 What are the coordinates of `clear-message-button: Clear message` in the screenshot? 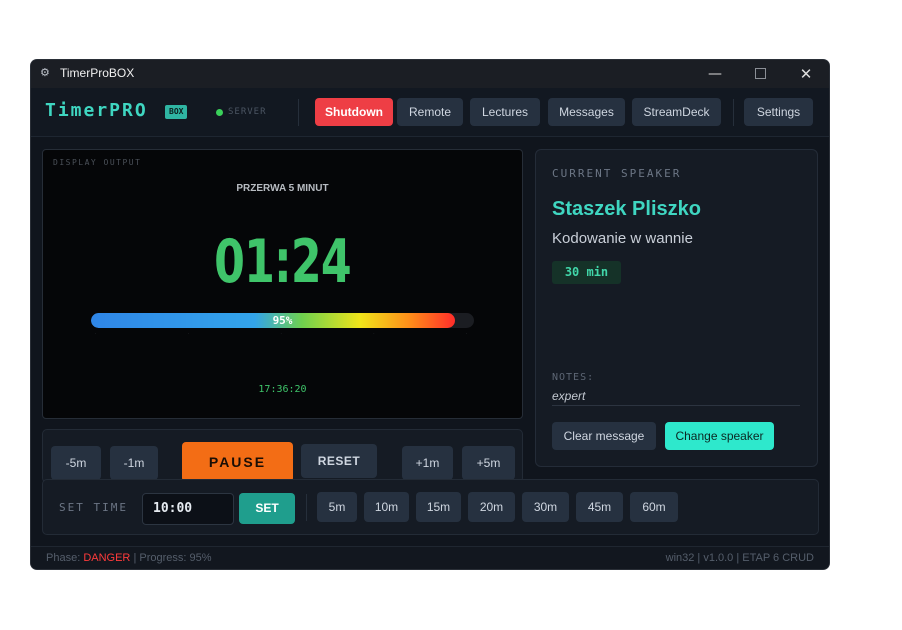 It's located at (604, 436).